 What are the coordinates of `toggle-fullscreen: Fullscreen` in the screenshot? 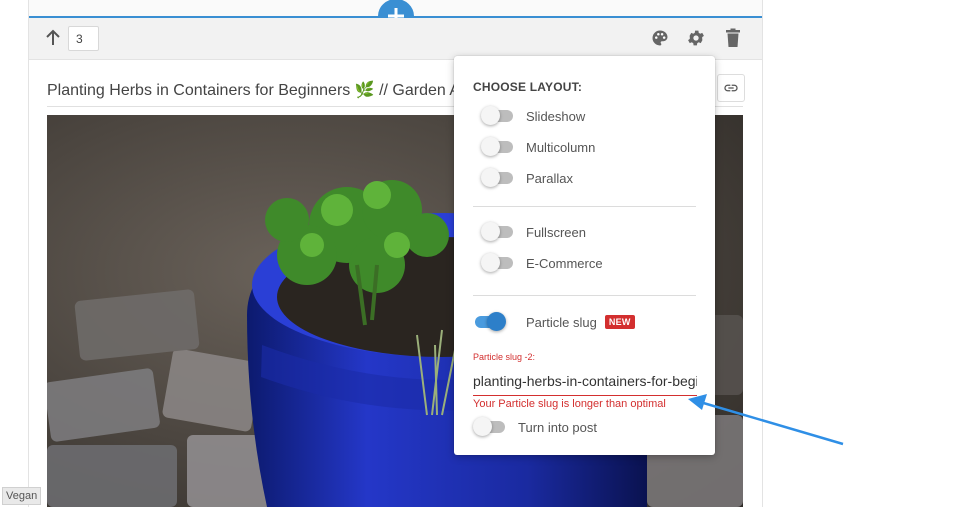 It's located at (533, 232).